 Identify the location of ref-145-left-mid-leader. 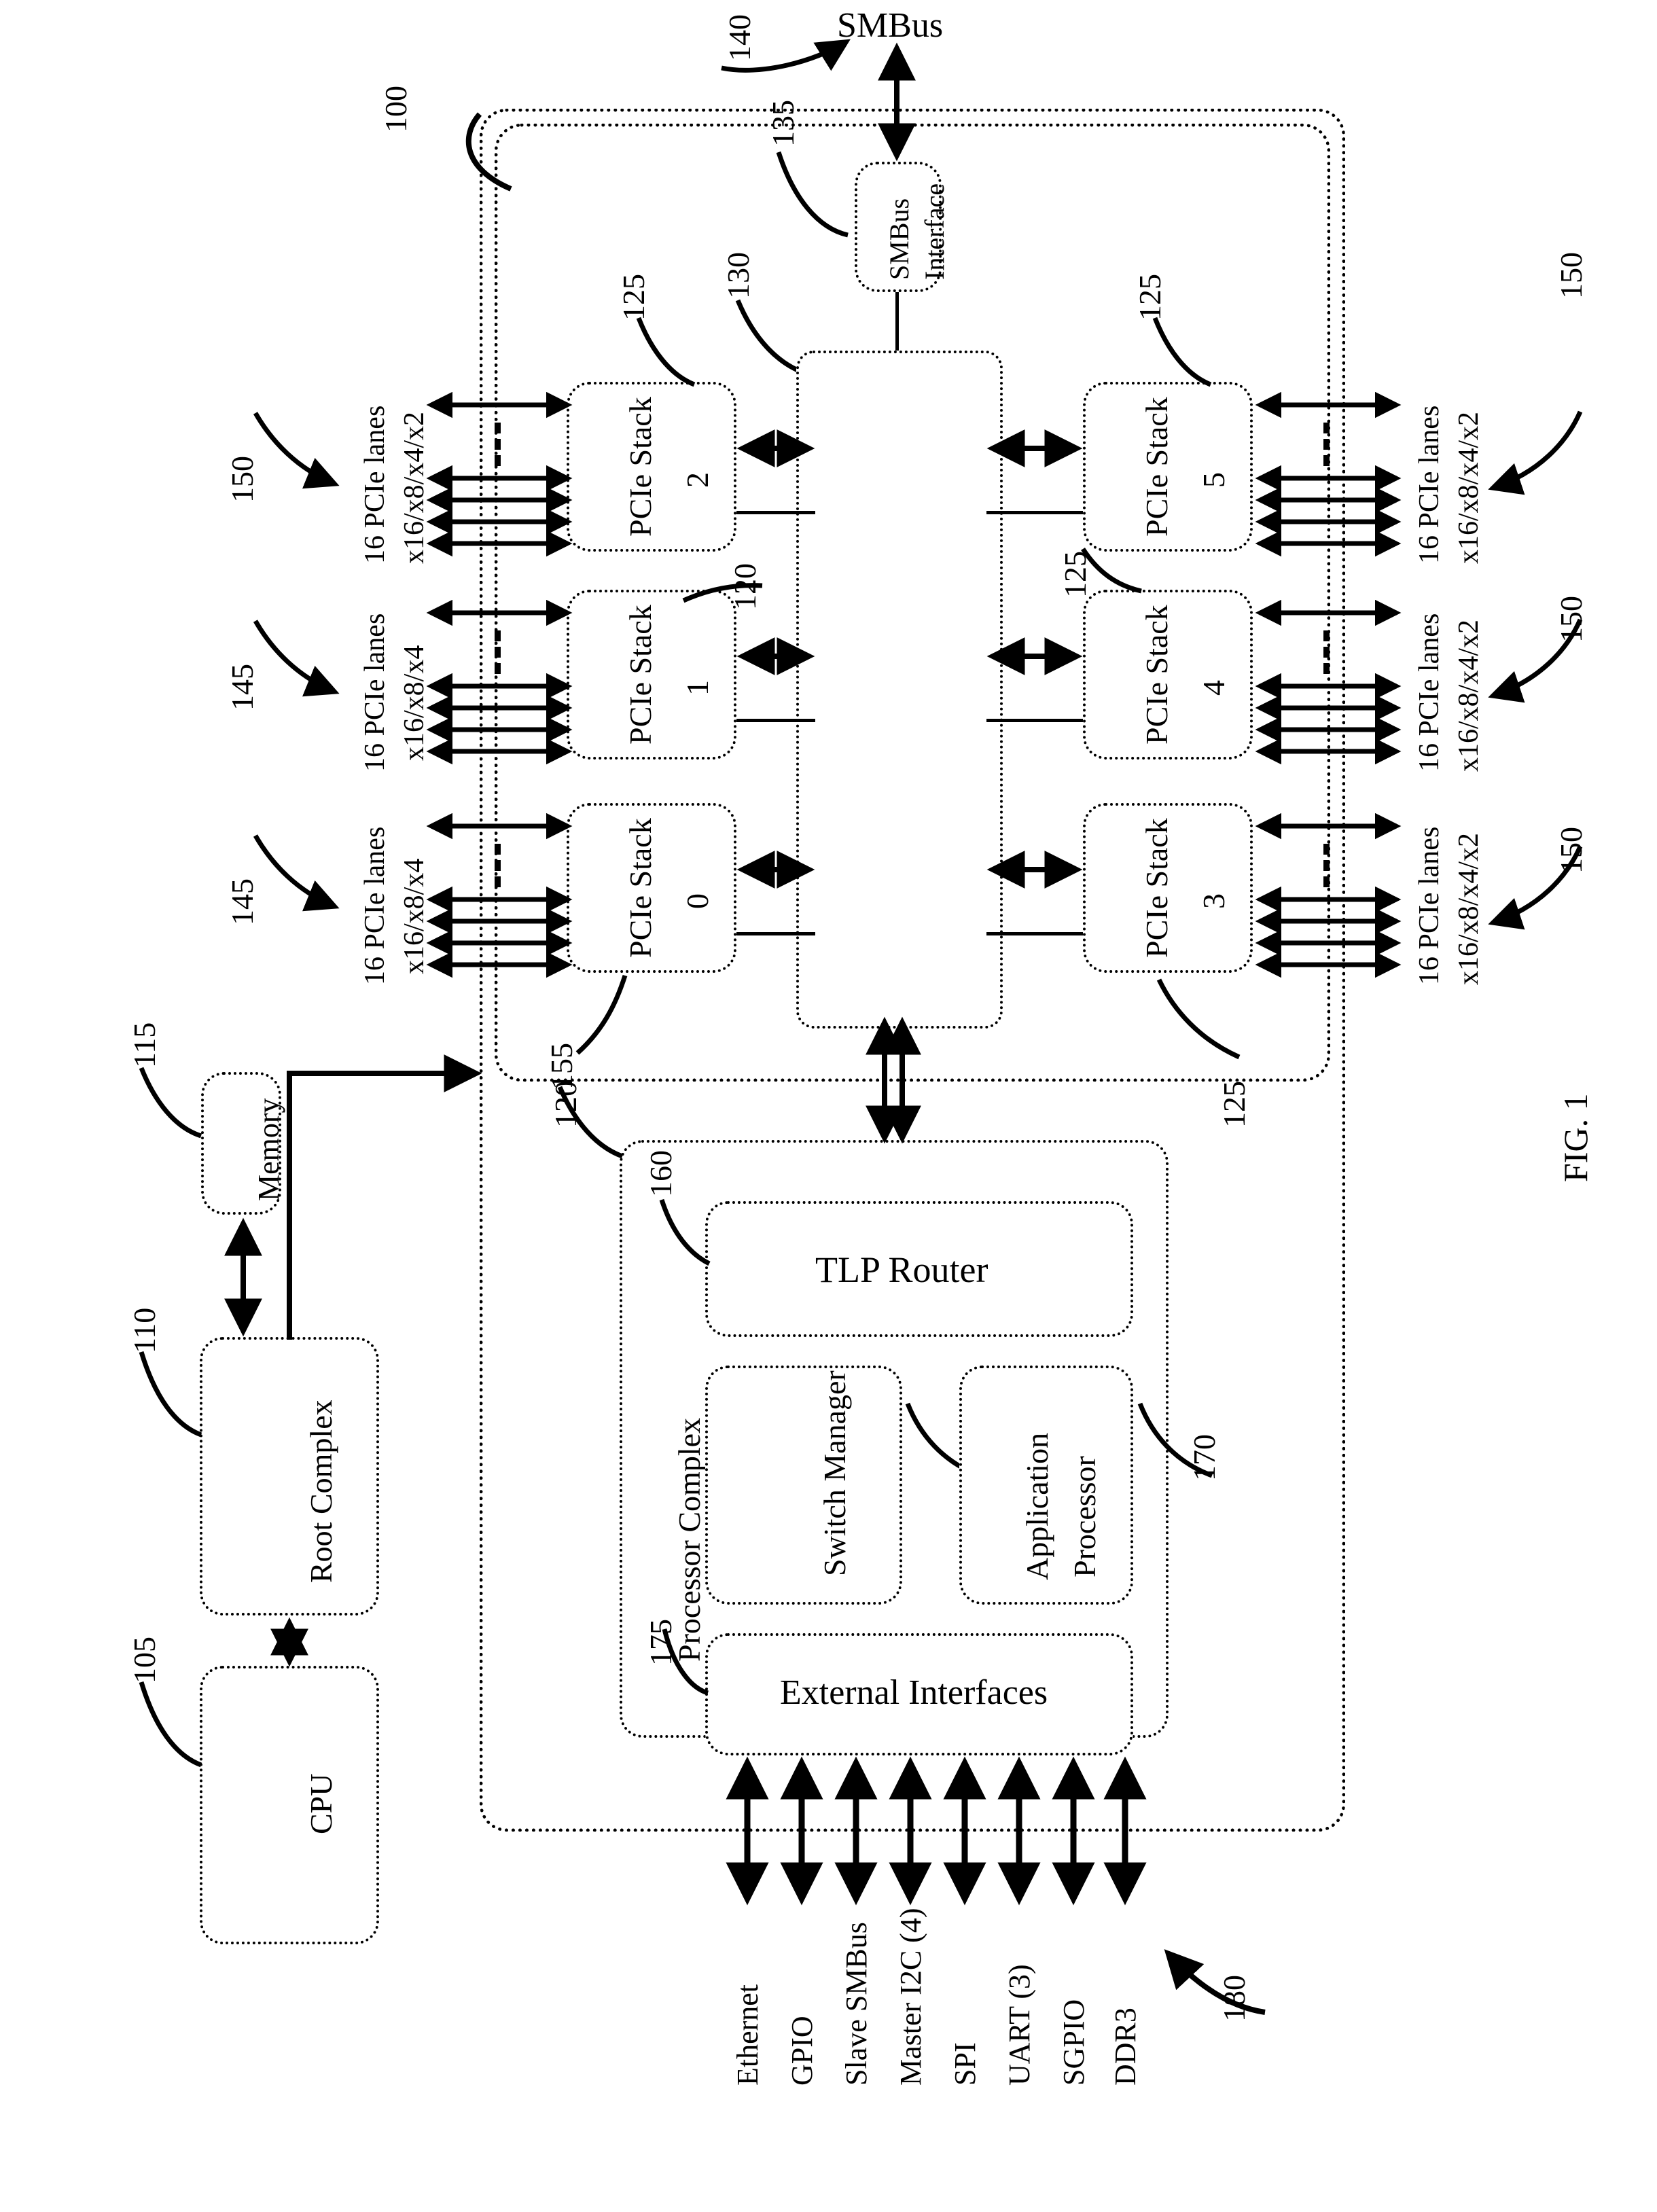
(296, 658).